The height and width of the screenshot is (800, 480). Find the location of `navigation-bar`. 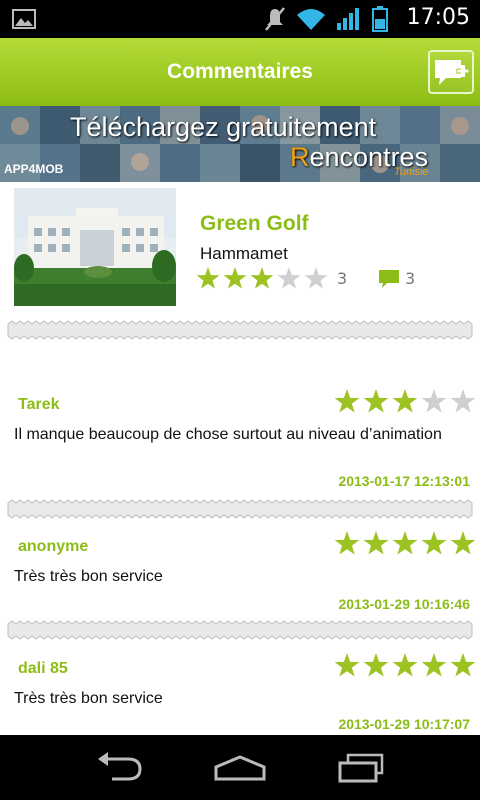

navigation-bar is located at coordinates (240, 767).